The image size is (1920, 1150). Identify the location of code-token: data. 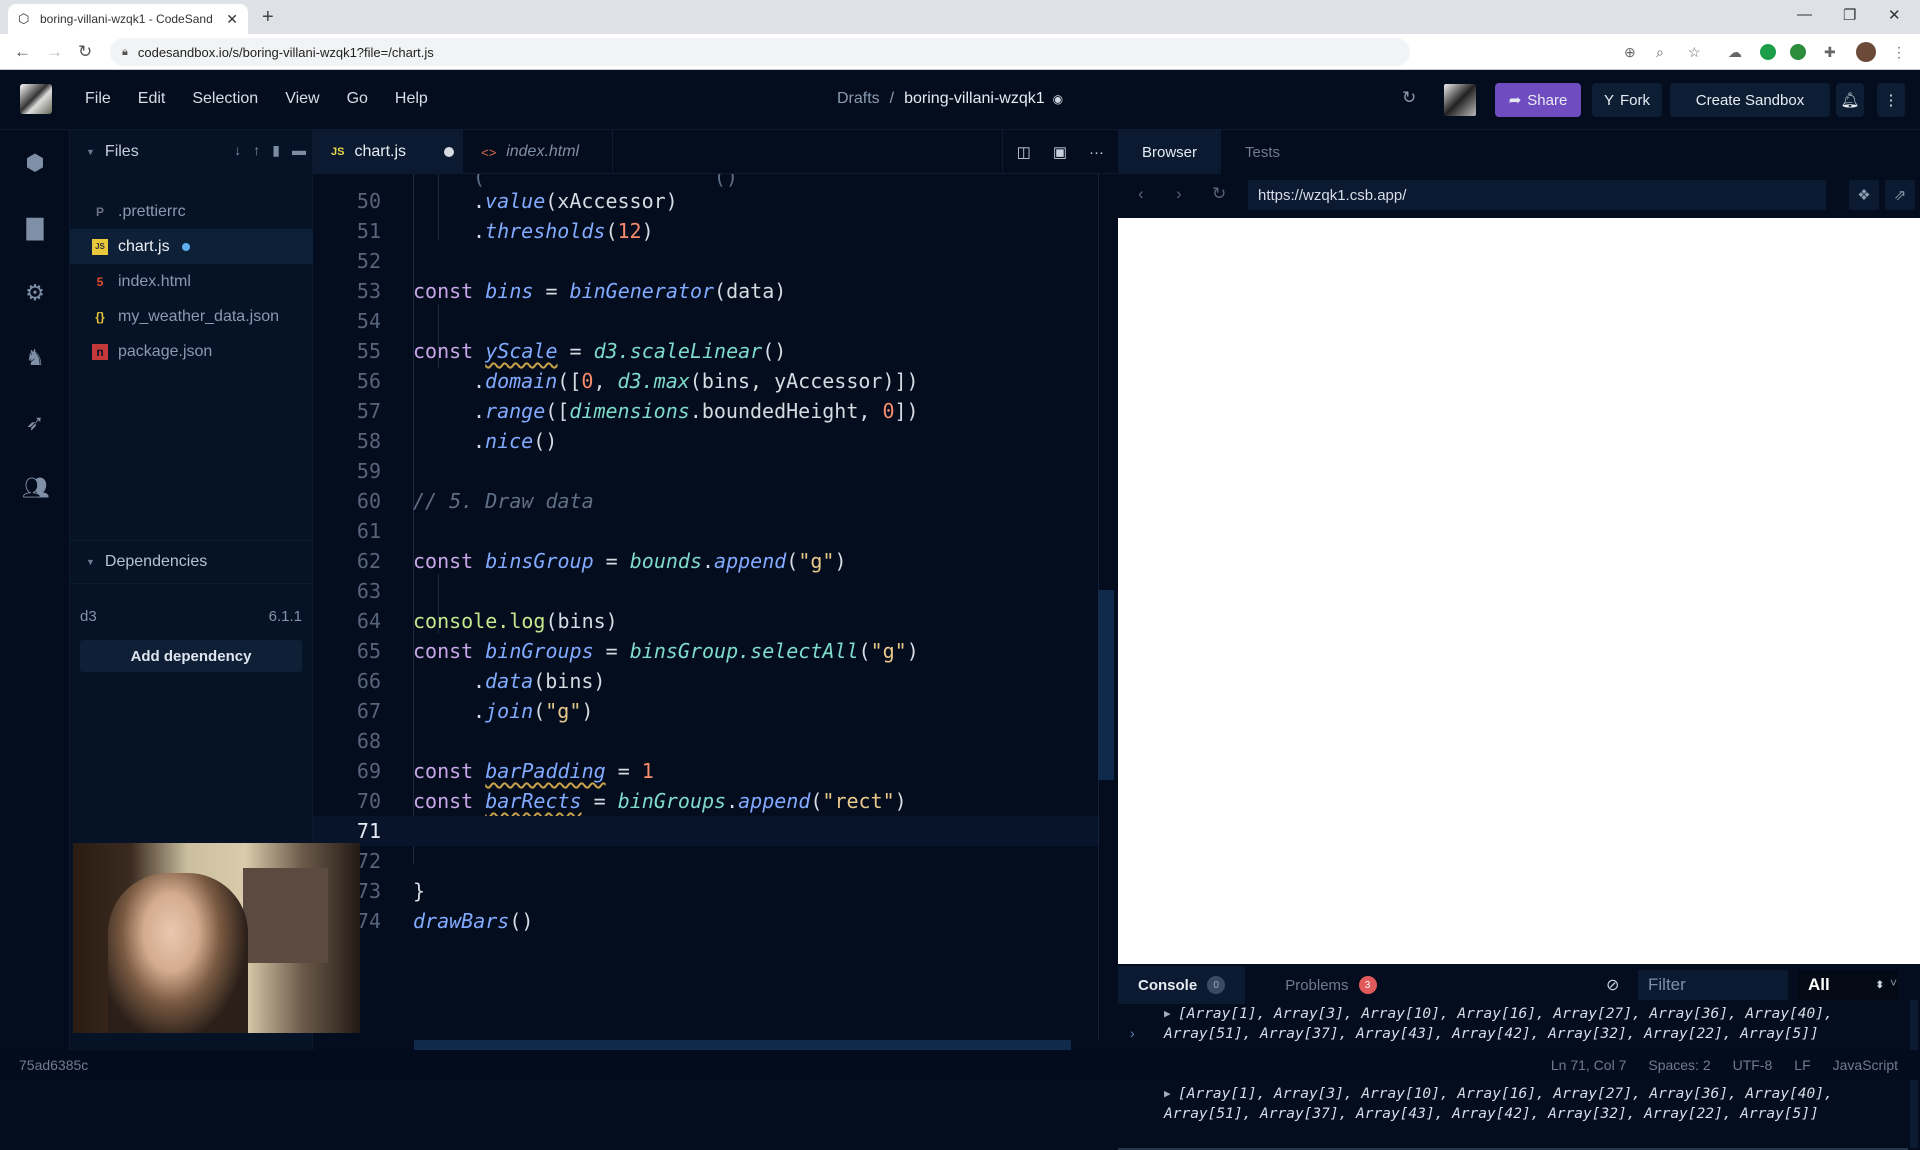
(509, 681).